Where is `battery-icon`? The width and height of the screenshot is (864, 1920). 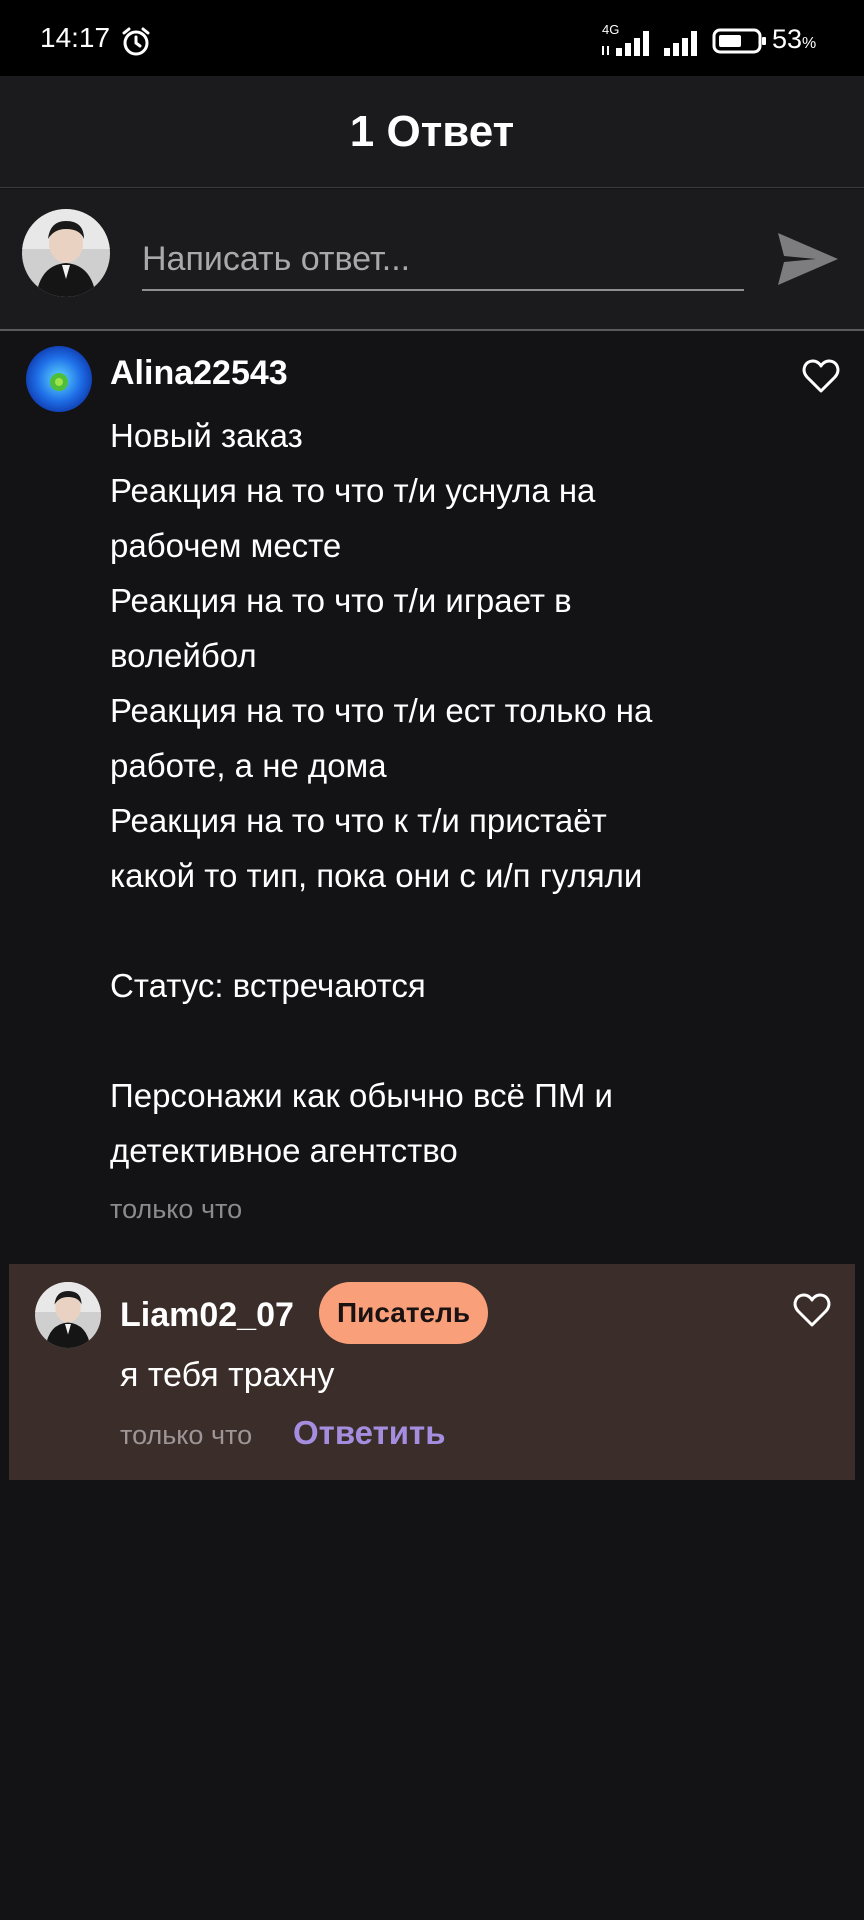
battery-icon is located at coordinates (739, 41).